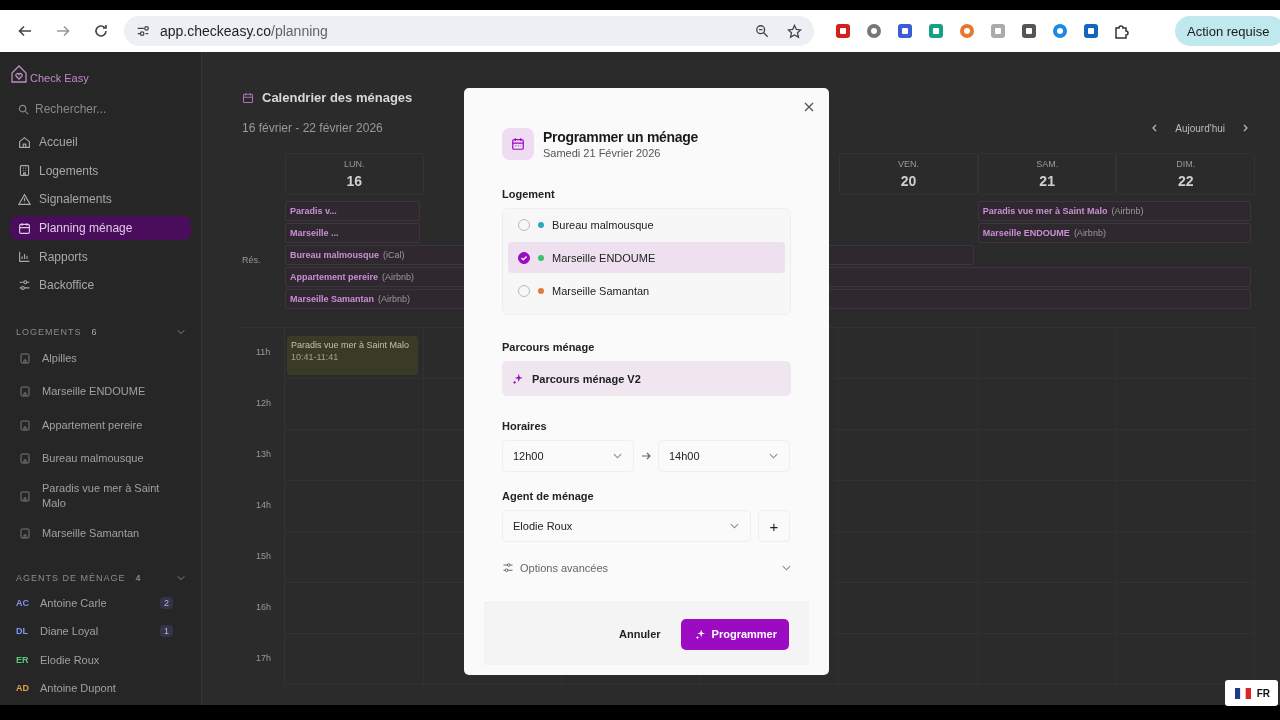 The height and width of the screenshot is (720, 1280). Describe the element at coordinates (354, 174) in the screenshot. I see `day-header: LUN. 16` at that location.